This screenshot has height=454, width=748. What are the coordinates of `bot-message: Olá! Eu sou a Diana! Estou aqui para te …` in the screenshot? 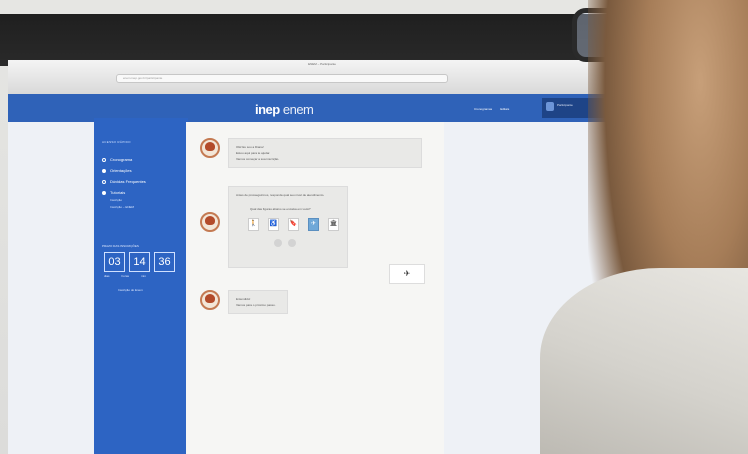 It's located at (311, 153).